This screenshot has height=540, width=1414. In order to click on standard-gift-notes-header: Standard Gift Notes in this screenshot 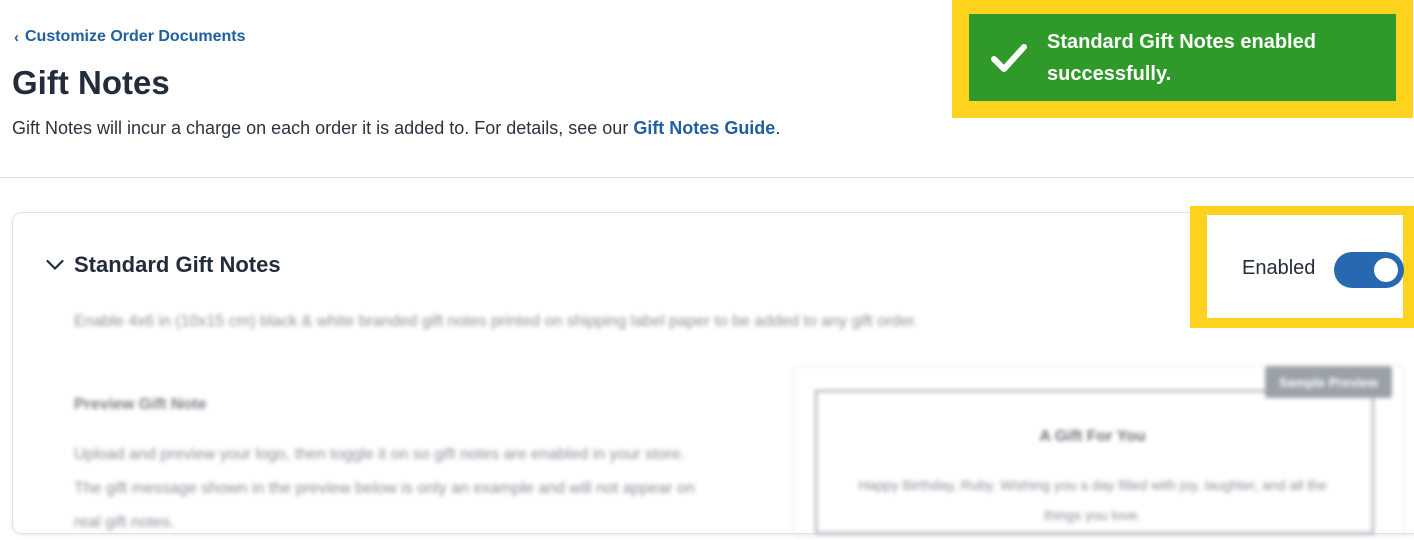, I will do `click(163, 265)`.